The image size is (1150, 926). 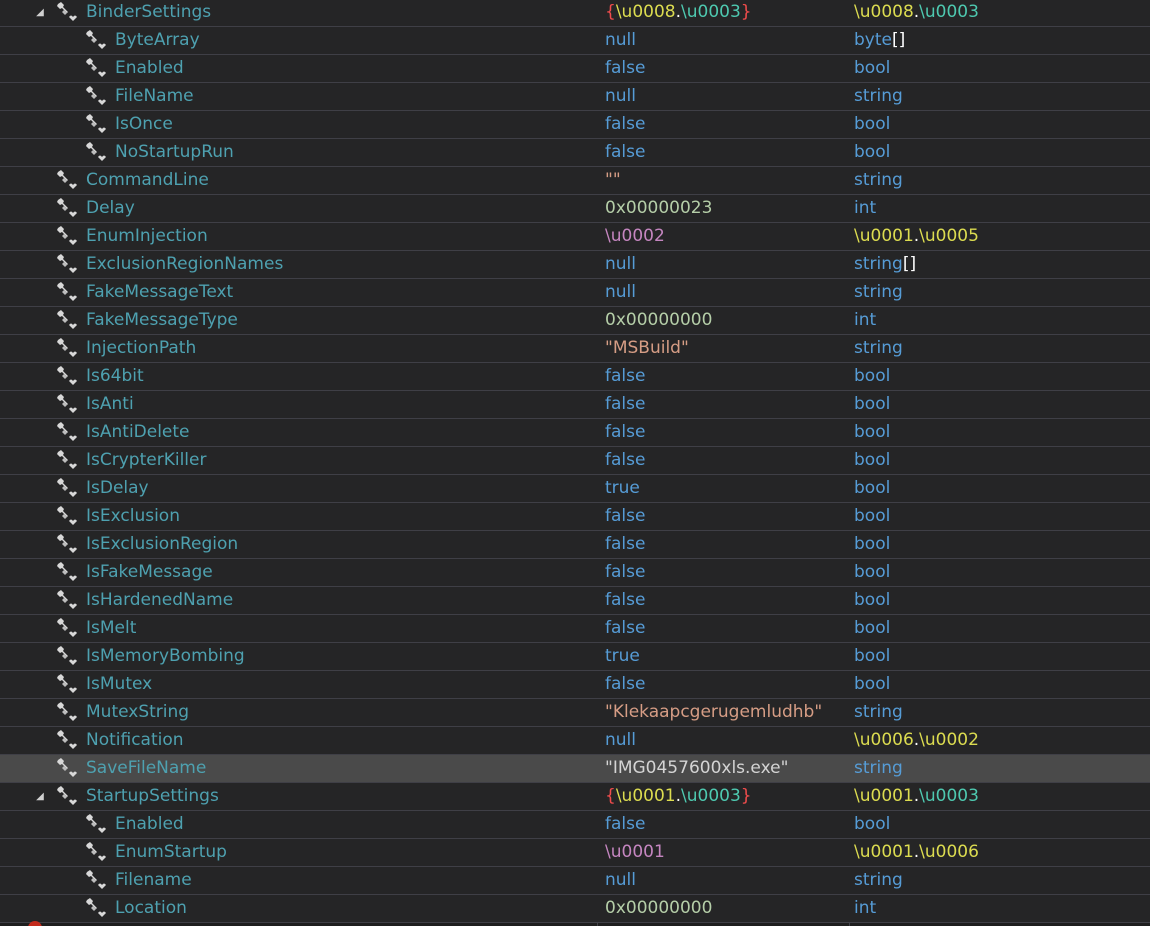 I want to click on locals-row: Notification null \u0006.\u0002, so click(x=575, y=741).